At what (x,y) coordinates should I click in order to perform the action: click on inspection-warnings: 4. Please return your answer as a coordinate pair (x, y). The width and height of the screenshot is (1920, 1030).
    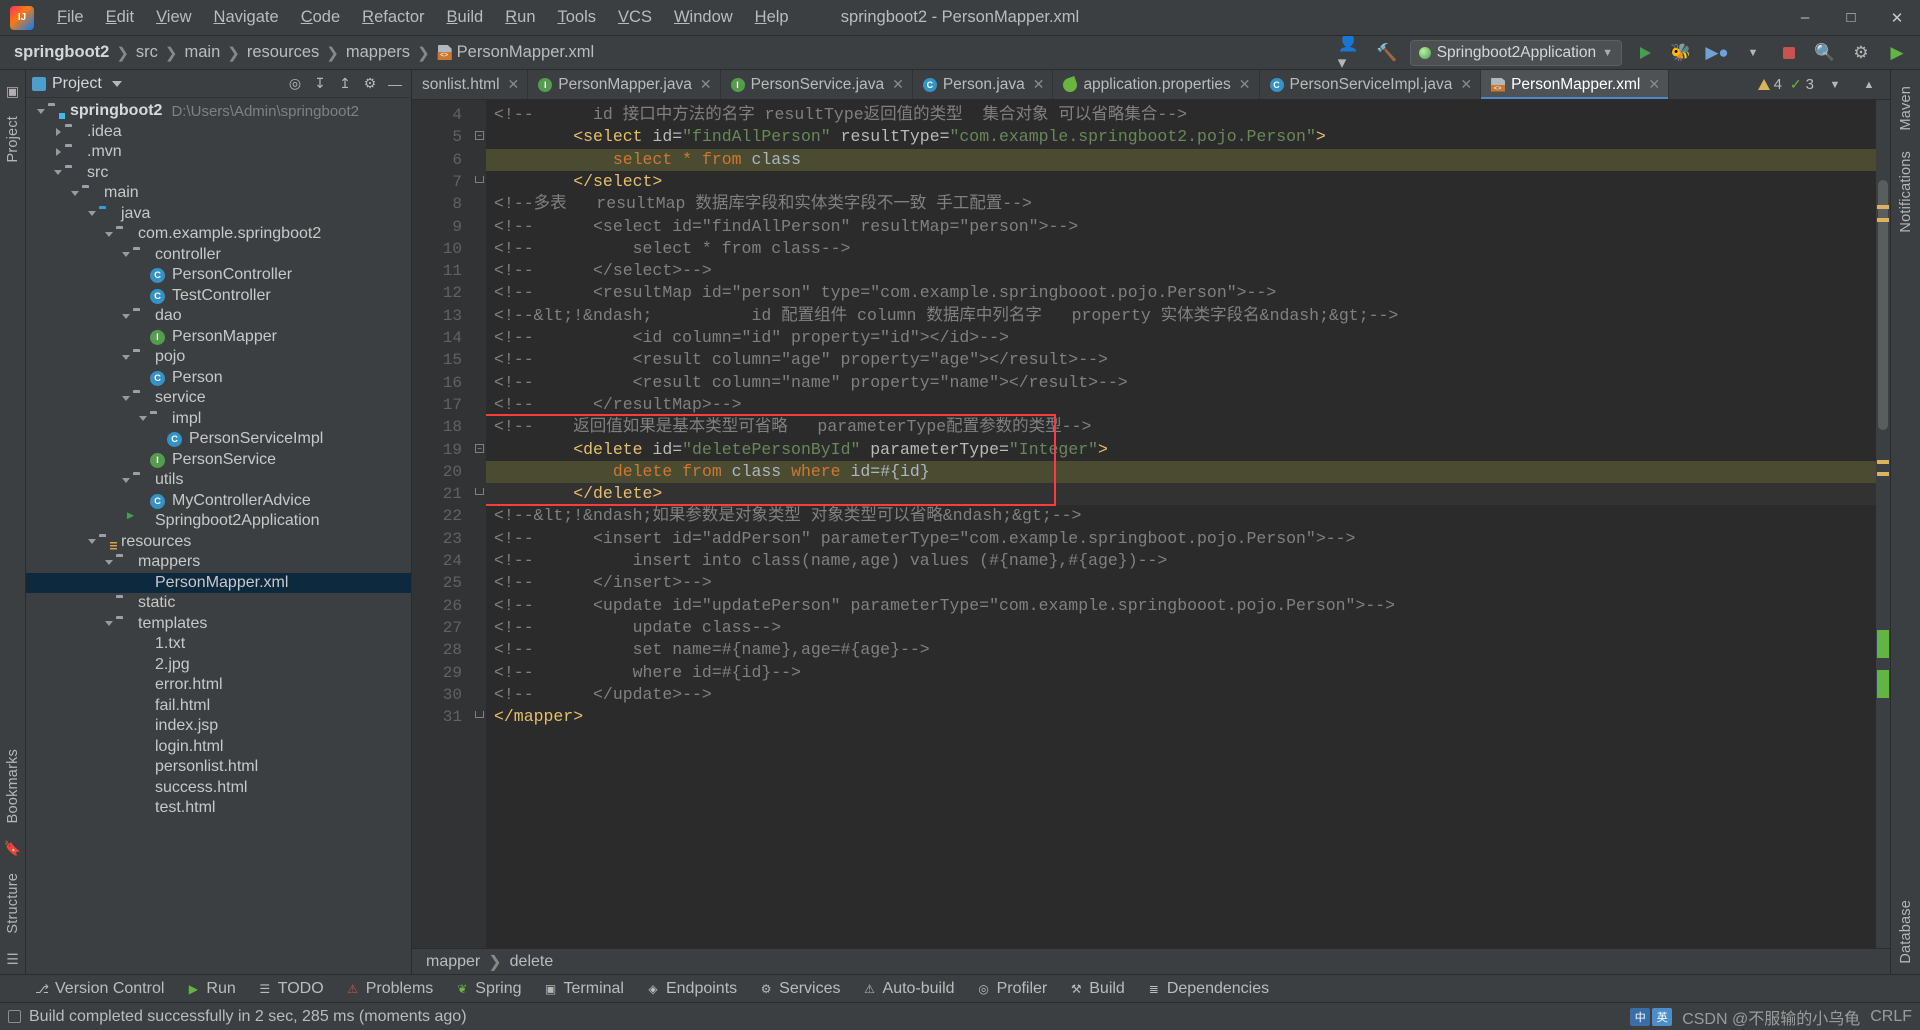
    Looking at the image, I should click on (1769, 84).